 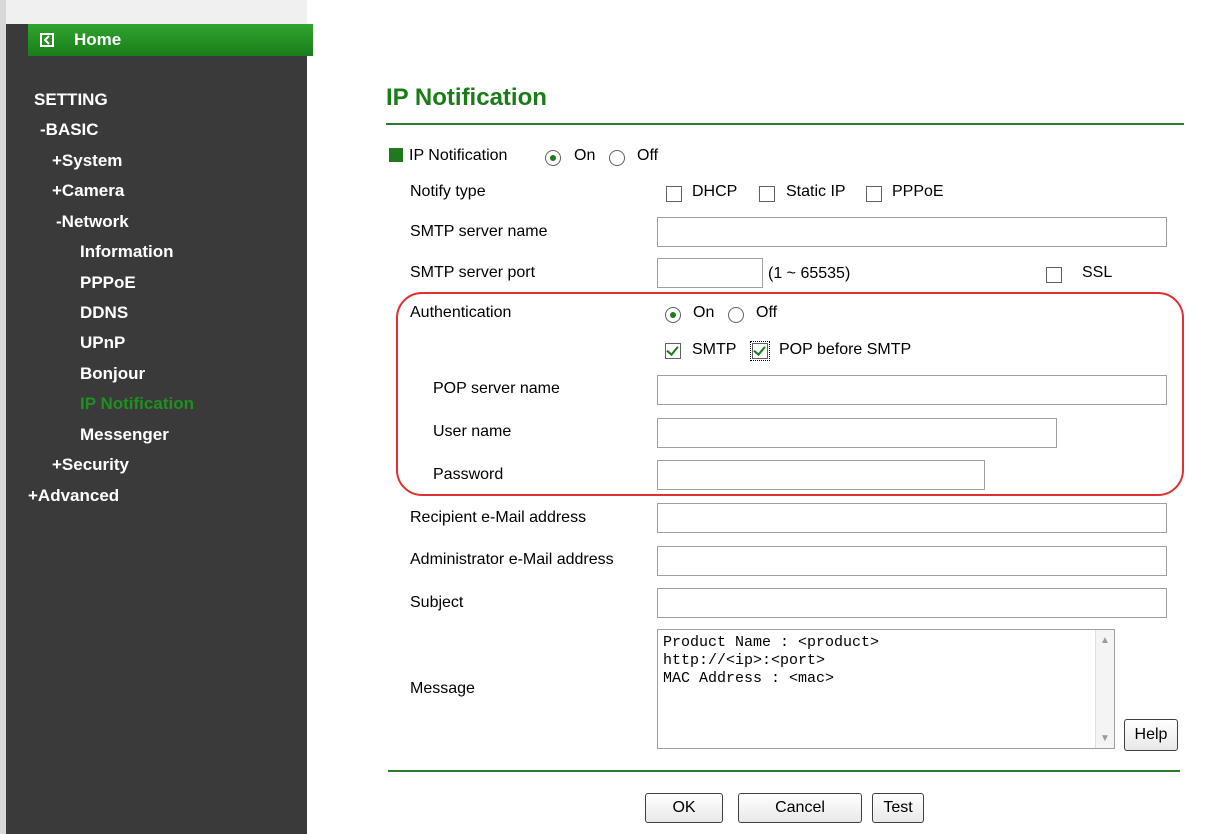 What do you see at coordinates (1105, 640) in the screenshot?
I see `scroll-up-icon: ▲` at bounding box center [1105, 640].